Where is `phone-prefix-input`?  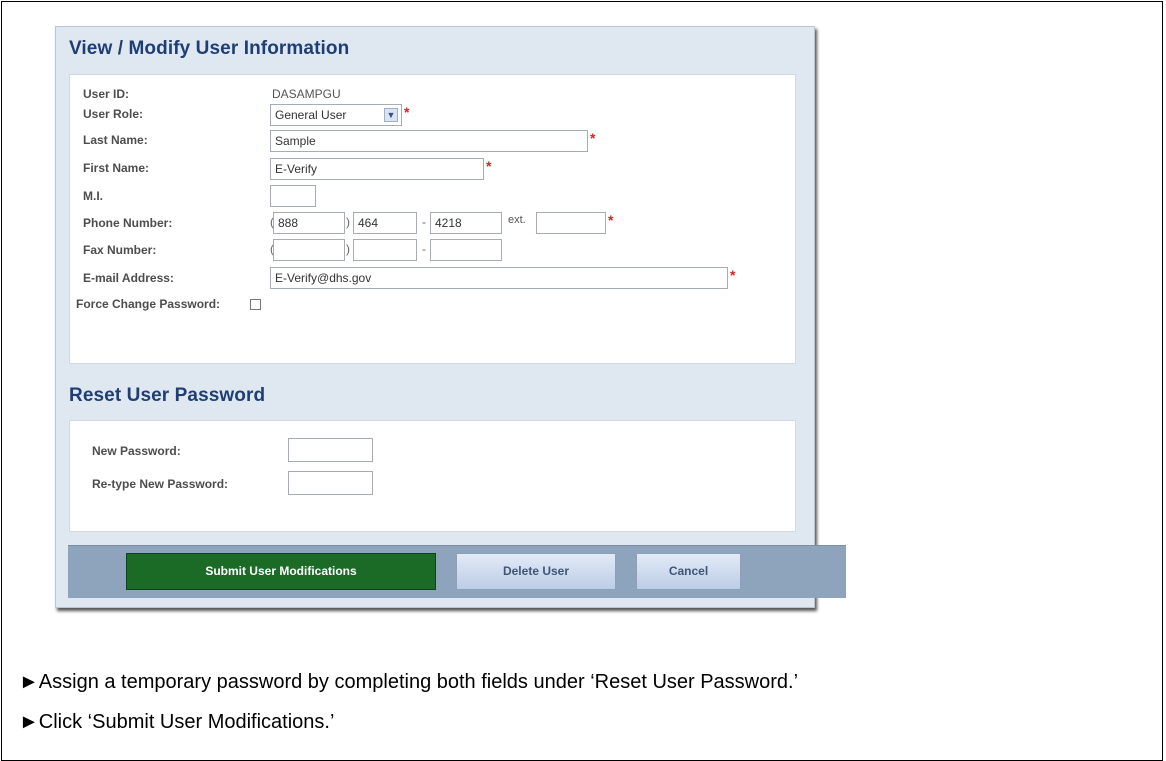 phone-prefix-input is located at coordinates (385, 223).